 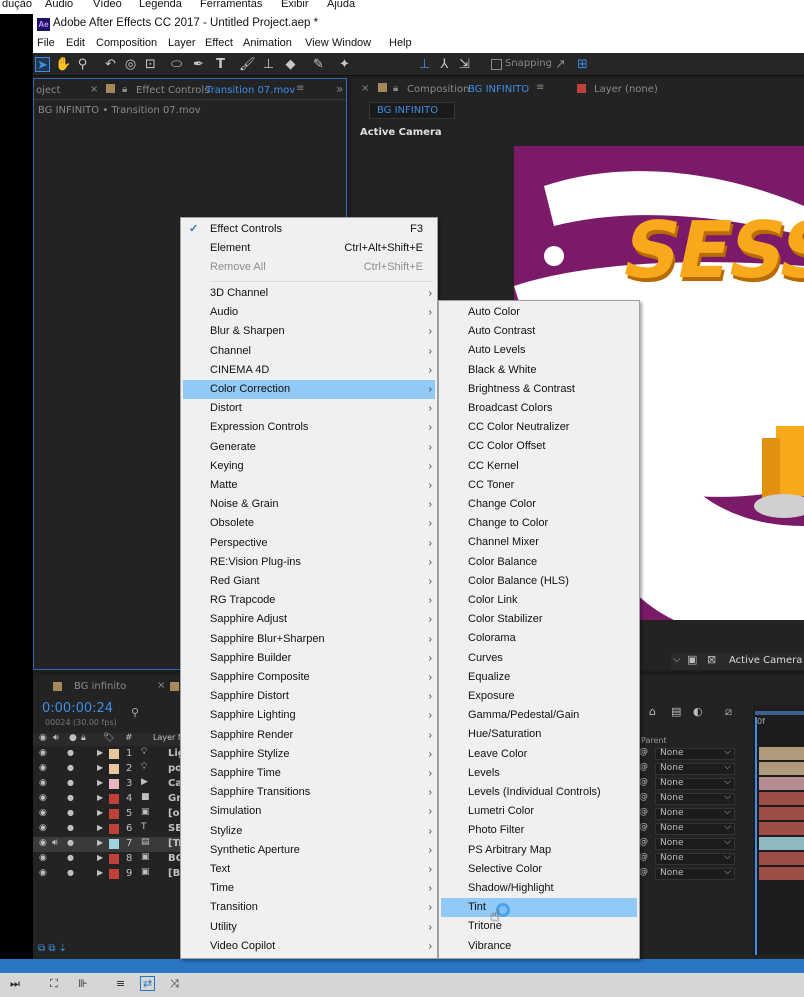 What do you see at coordinates (309, 466) in the screenshot?
I see `effect-category-keying: Keying ›` at bounding box center [309, 466].